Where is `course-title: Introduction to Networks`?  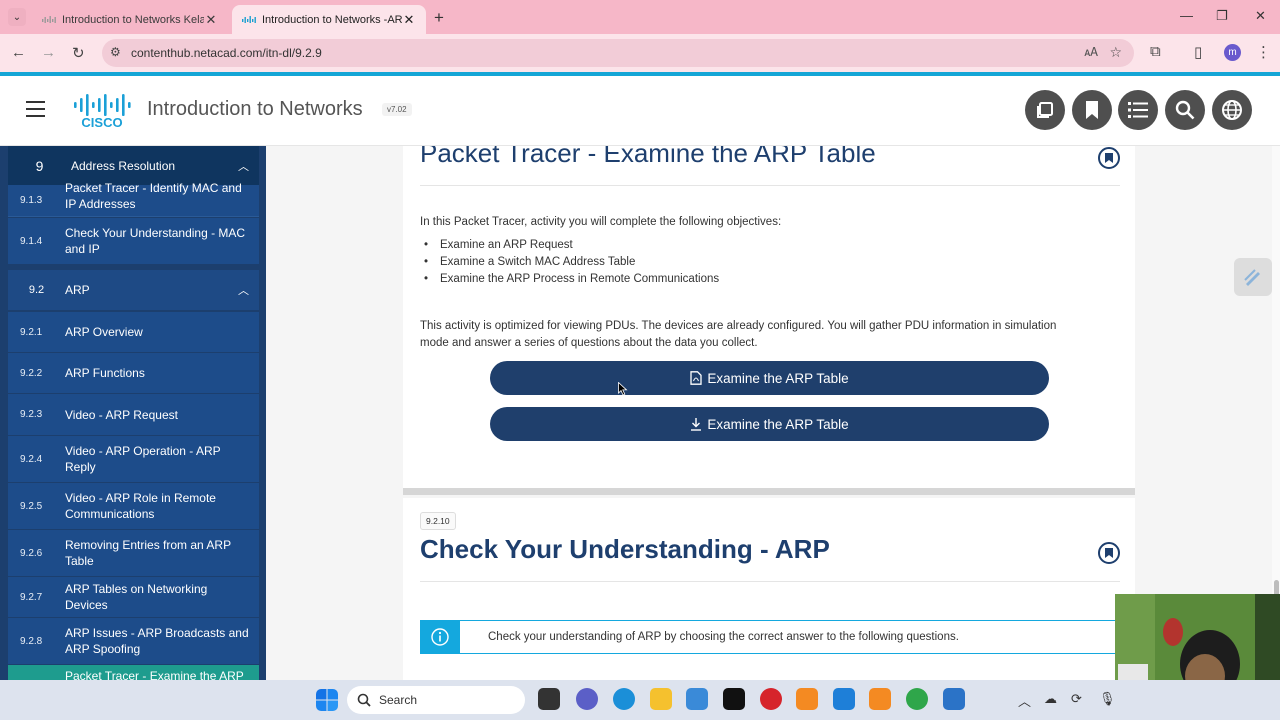
course-title: Introduction to Networks is located at coordinates (255, 109).